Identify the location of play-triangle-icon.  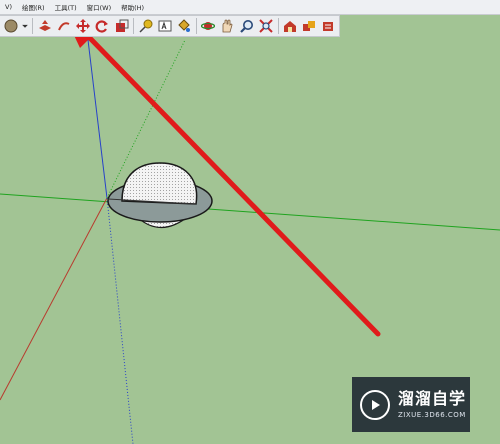
(375, 404).